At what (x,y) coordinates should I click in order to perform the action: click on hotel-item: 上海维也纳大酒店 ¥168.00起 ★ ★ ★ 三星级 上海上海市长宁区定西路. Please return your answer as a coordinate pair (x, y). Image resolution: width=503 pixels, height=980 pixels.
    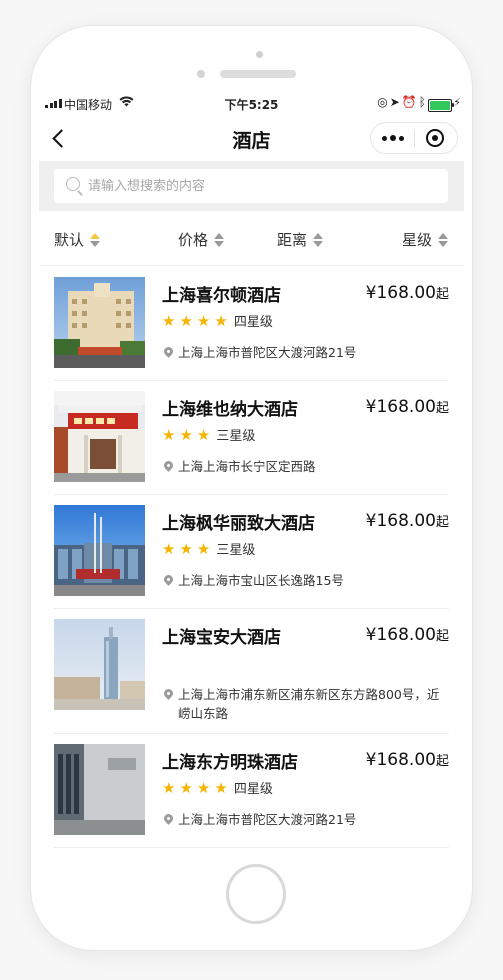
    Looking at the image, I should click on (251, 437).